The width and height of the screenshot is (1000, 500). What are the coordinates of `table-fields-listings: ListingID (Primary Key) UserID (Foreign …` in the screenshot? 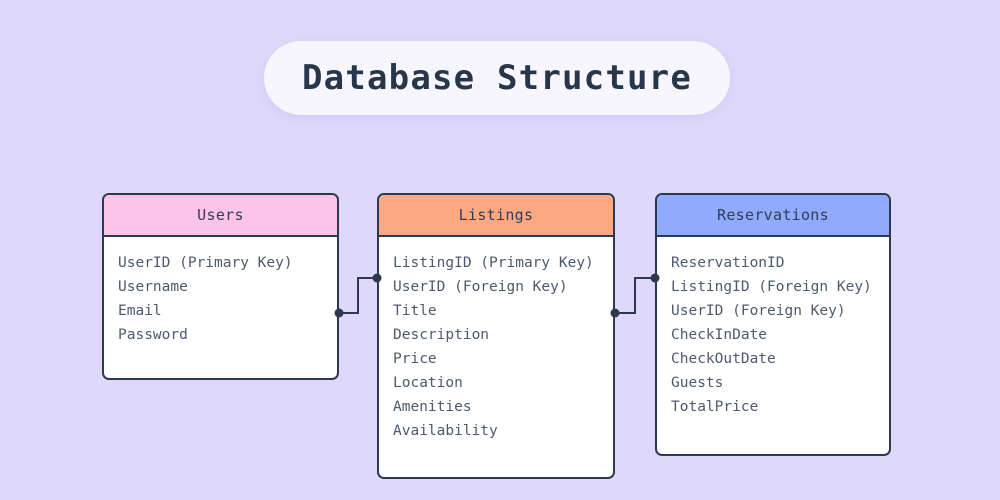 It's located at (496, 346).